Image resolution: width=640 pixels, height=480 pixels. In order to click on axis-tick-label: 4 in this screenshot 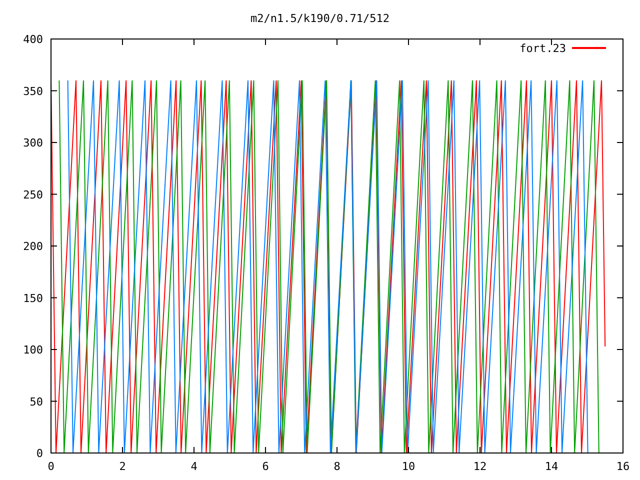, I will do `click(194, 466)`.